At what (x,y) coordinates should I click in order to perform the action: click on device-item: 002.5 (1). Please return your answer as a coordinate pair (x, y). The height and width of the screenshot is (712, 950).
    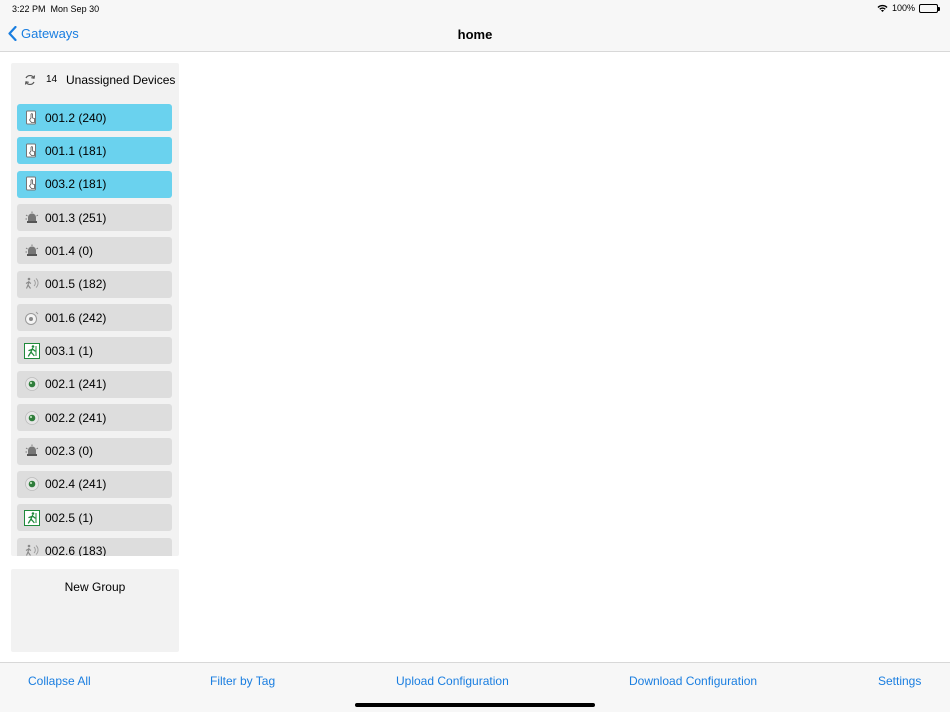
    Looking at the image, I should click on (94, 518).